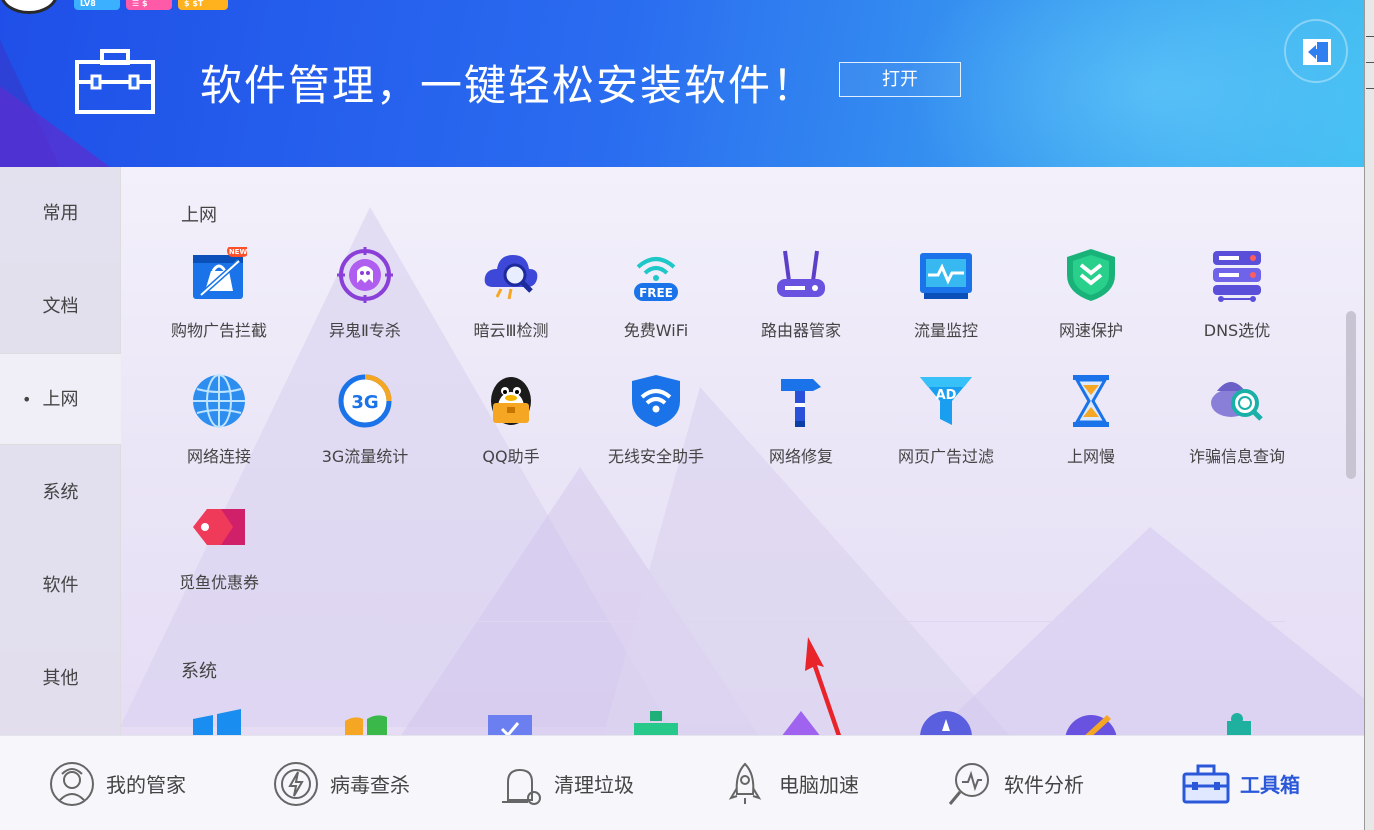  What do you see at coordinates (60, 307) in the screenshot?
I see `sidebar-item-documents: 文档` at bounding box center [60, 307].